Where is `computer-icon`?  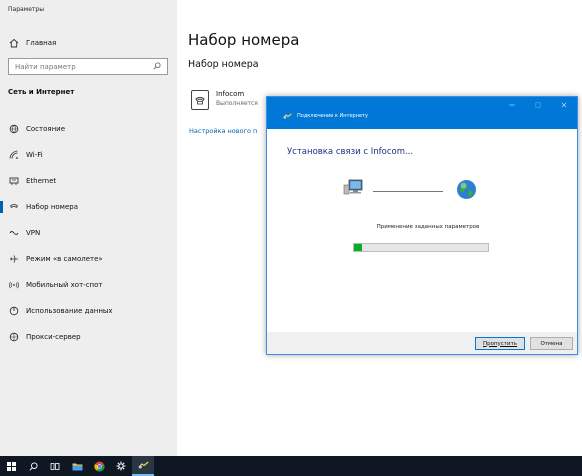
computer-icon is located at coordinates (354, 190).